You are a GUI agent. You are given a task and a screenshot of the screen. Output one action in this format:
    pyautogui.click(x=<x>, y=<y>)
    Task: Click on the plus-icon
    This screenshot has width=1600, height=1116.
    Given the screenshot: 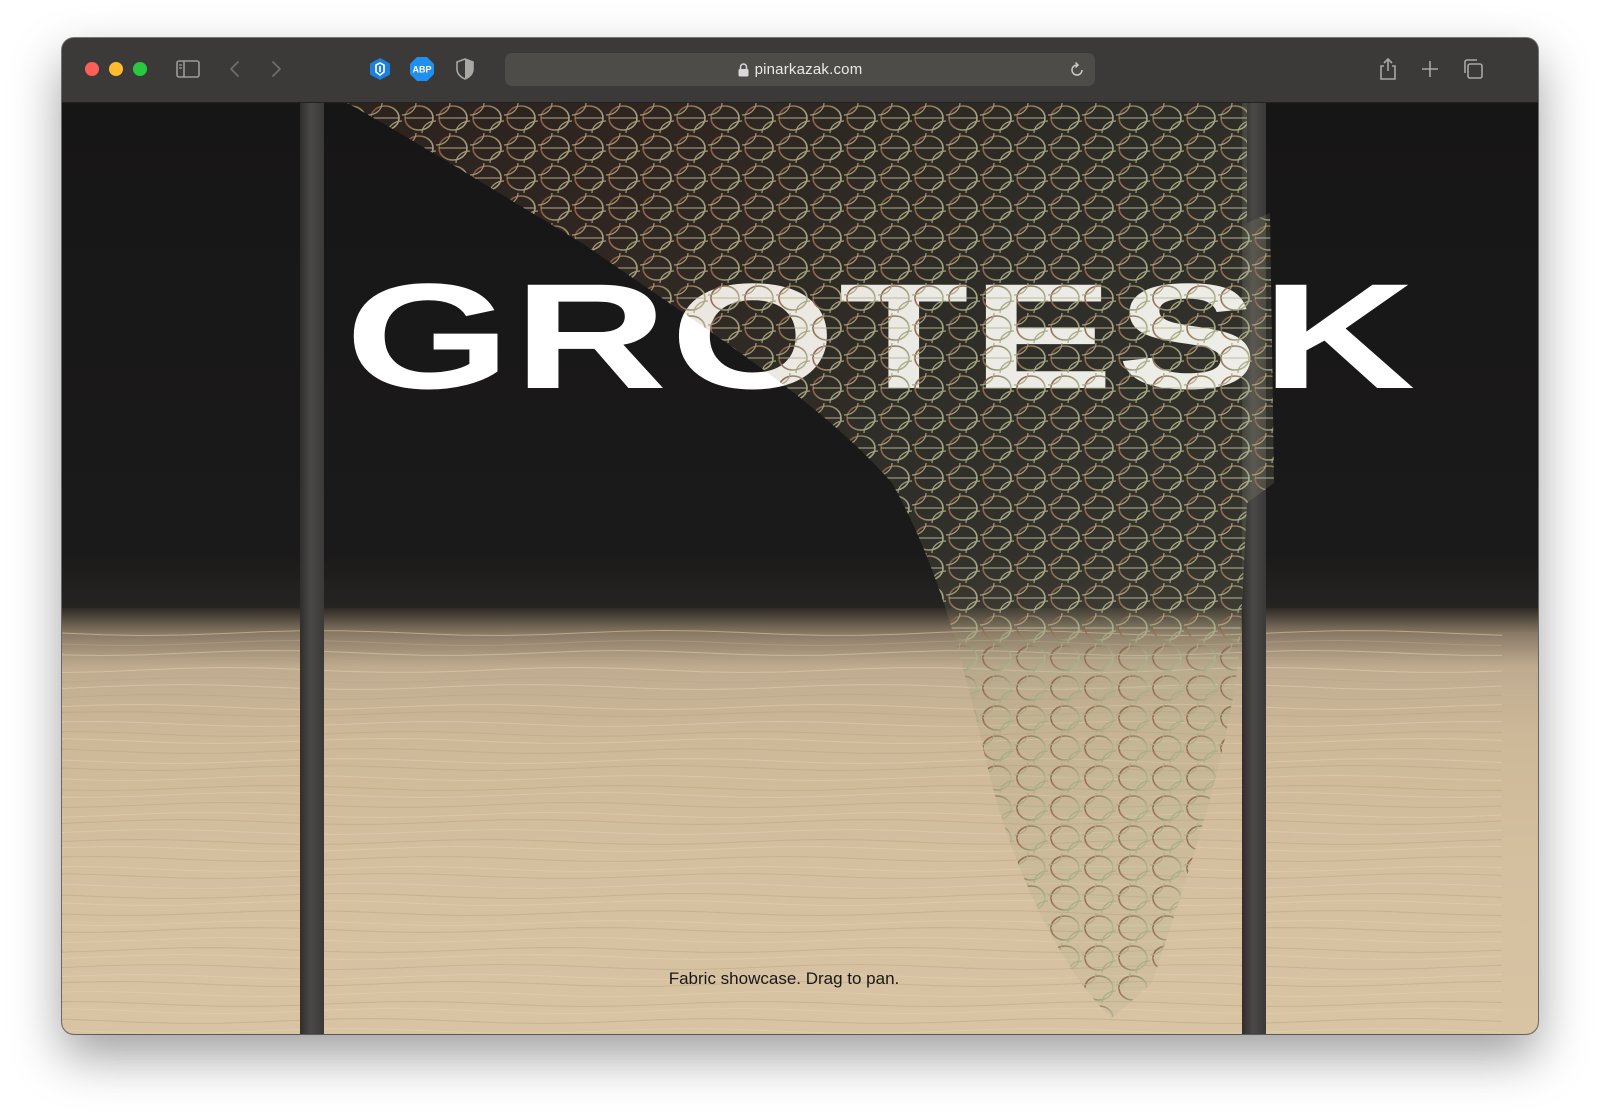 What is the action you would take?
    pyautogui.click(x=1430, y=69)
    